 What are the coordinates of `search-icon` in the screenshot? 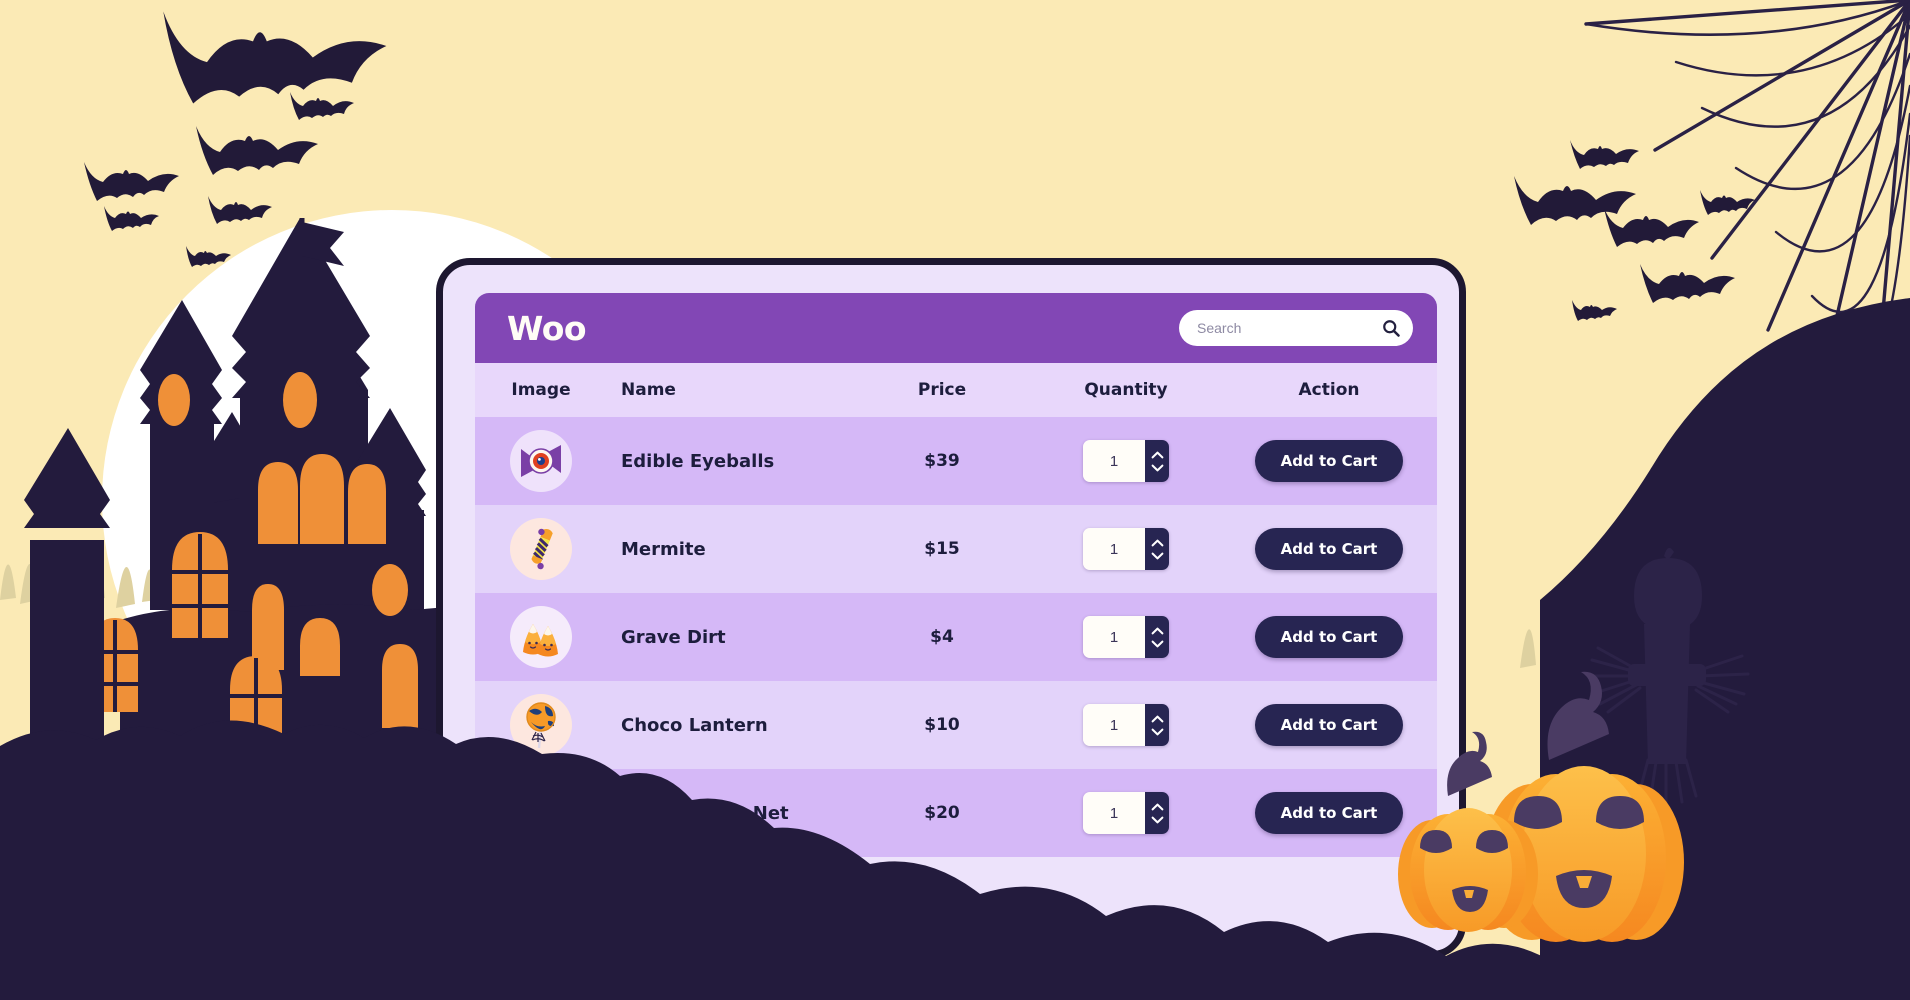 It's located at (1391, 328).